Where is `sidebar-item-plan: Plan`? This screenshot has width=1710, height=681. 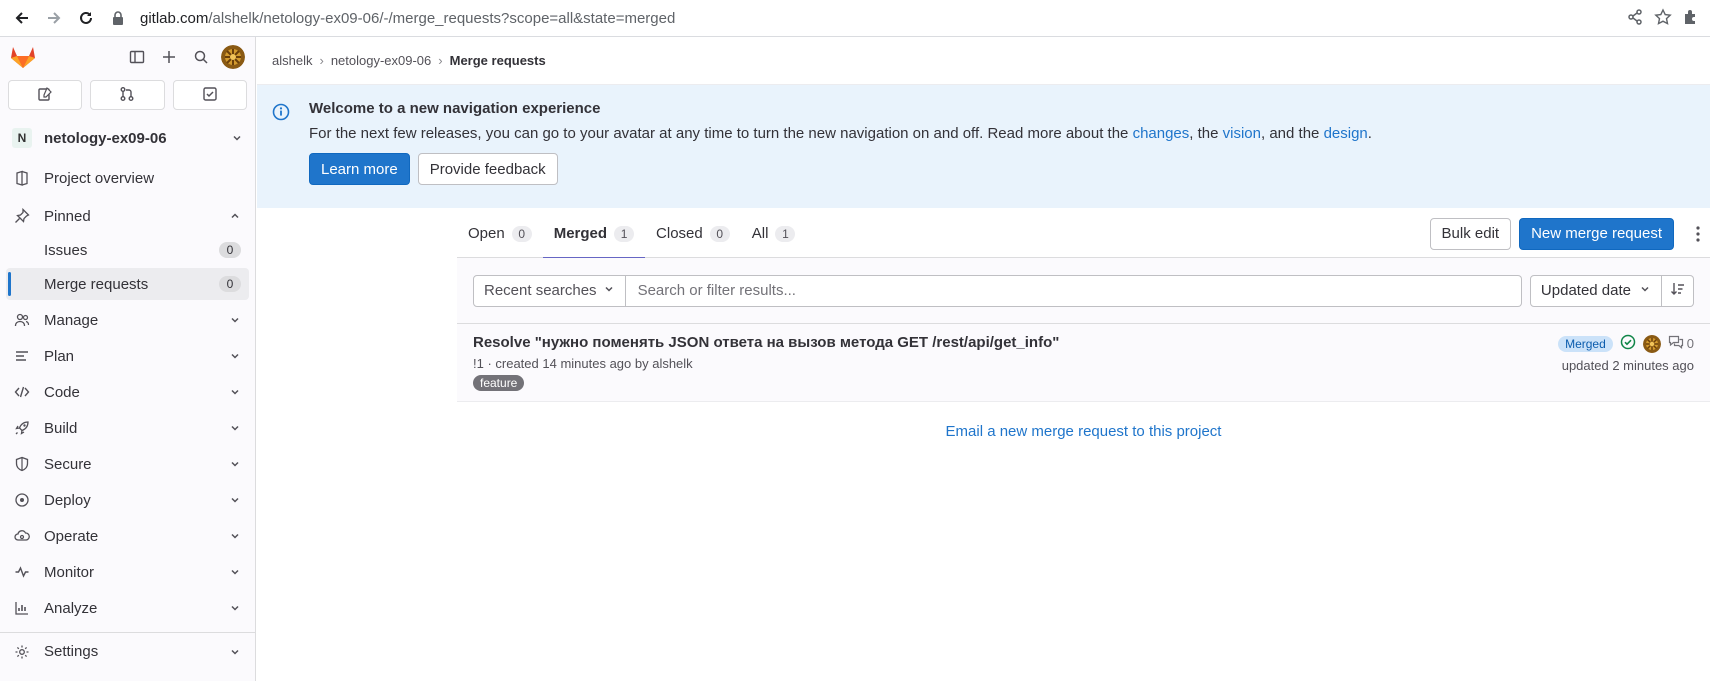
sidebar-item-plan: Plan is located at coordinates (127, 356).